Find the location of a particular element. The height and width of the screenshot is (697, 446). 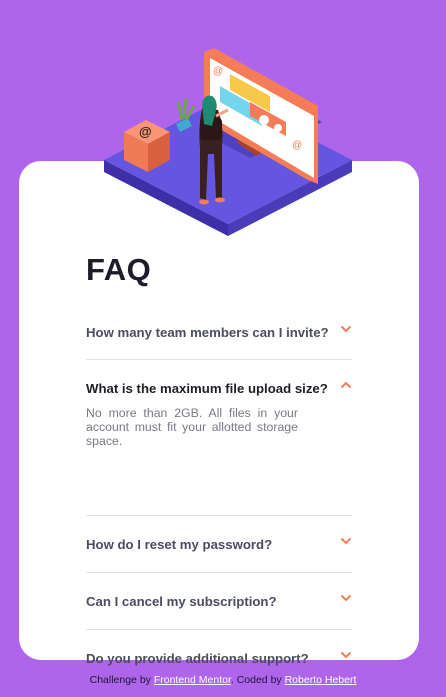

faq-question-toggle: What is the maximum file upload size? is located at coordinates (219, 388).